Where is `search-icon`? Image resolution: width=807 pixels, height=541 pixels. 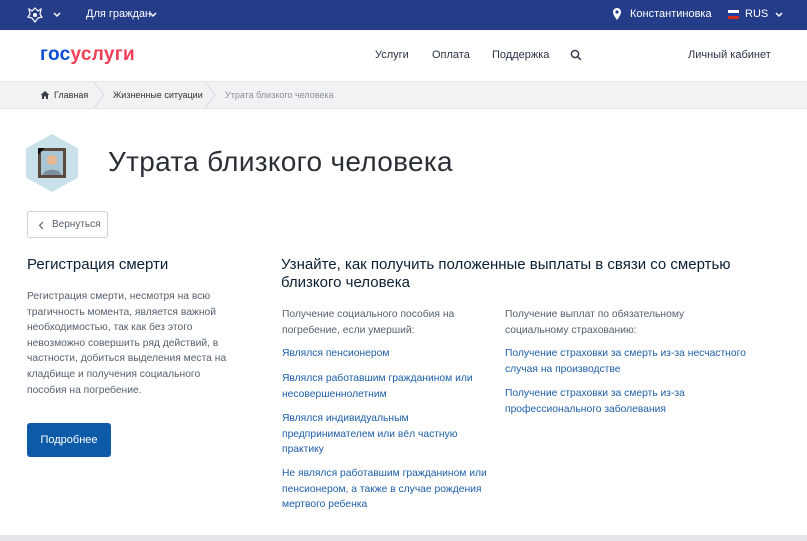 search-icon is located at coordinates (576, 55).